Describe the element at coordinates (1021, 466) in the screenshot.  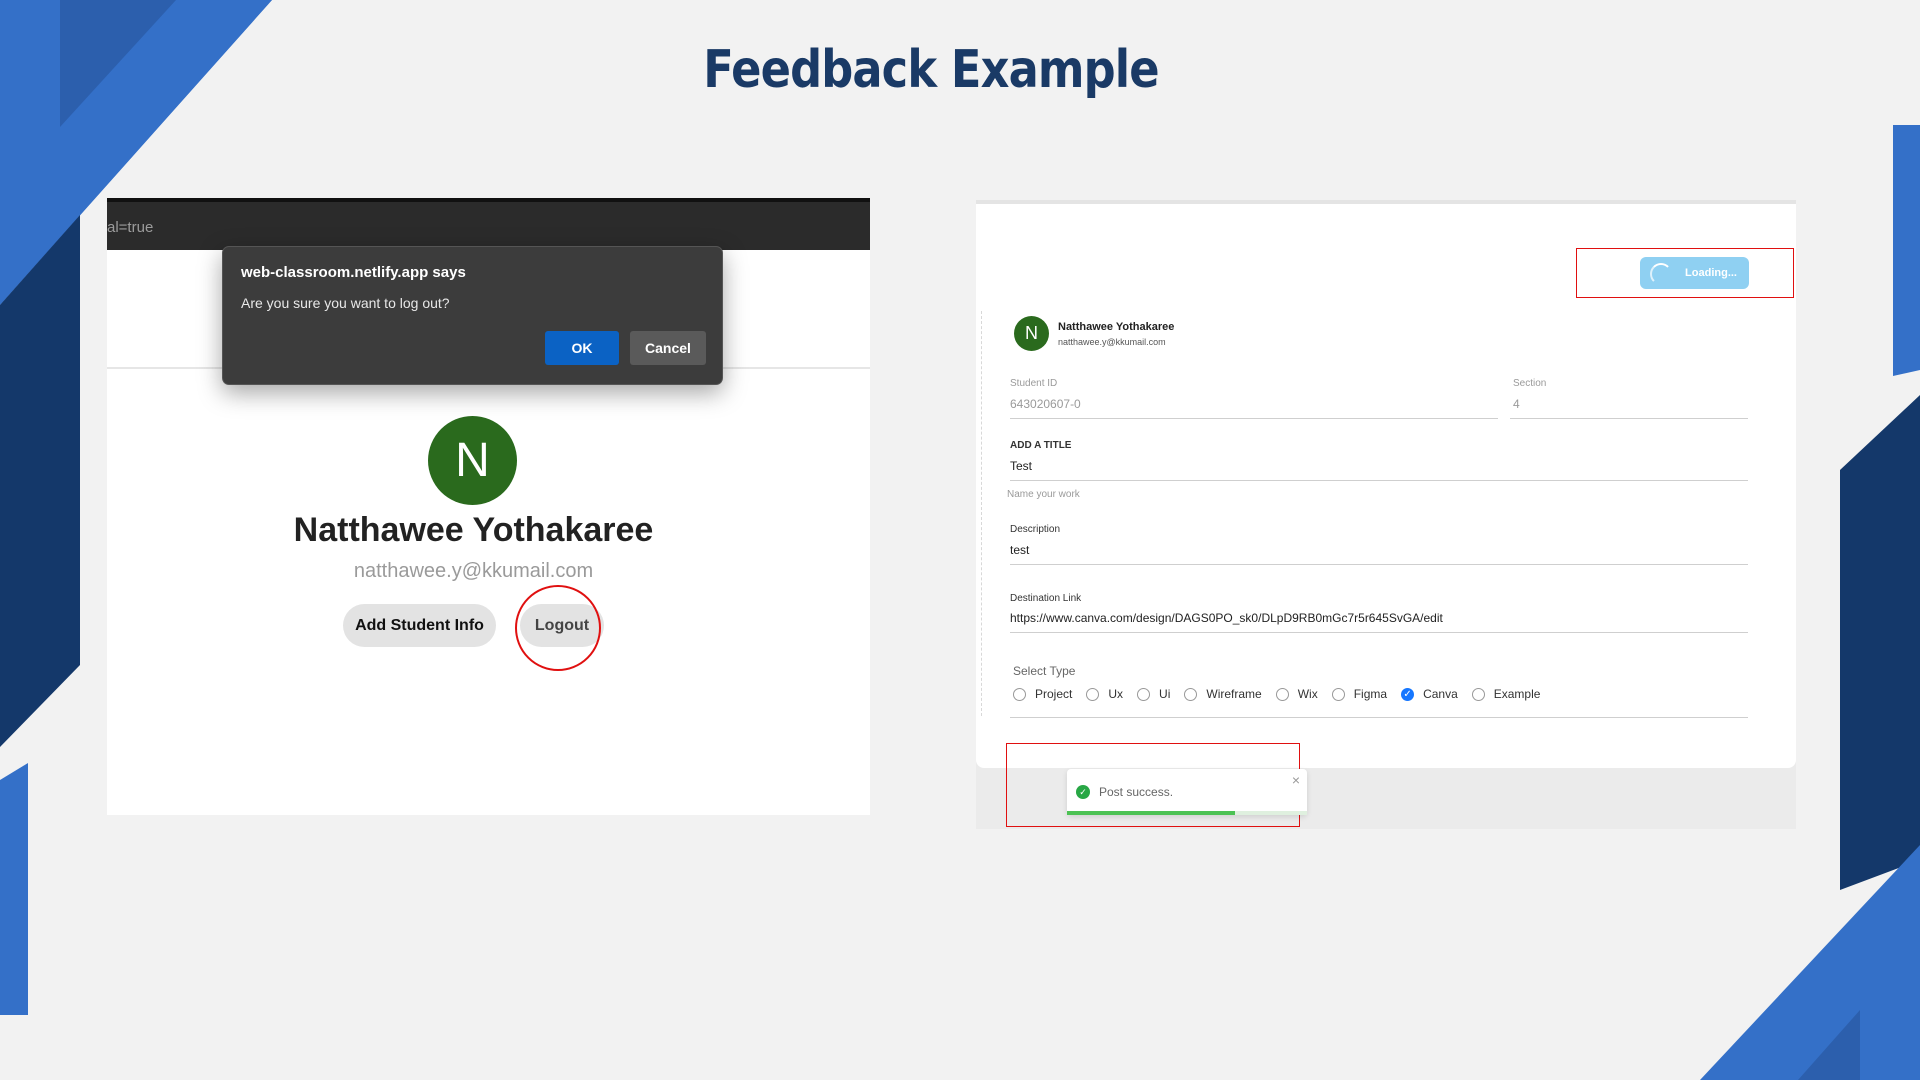
I see `title-input: Test` at that location.